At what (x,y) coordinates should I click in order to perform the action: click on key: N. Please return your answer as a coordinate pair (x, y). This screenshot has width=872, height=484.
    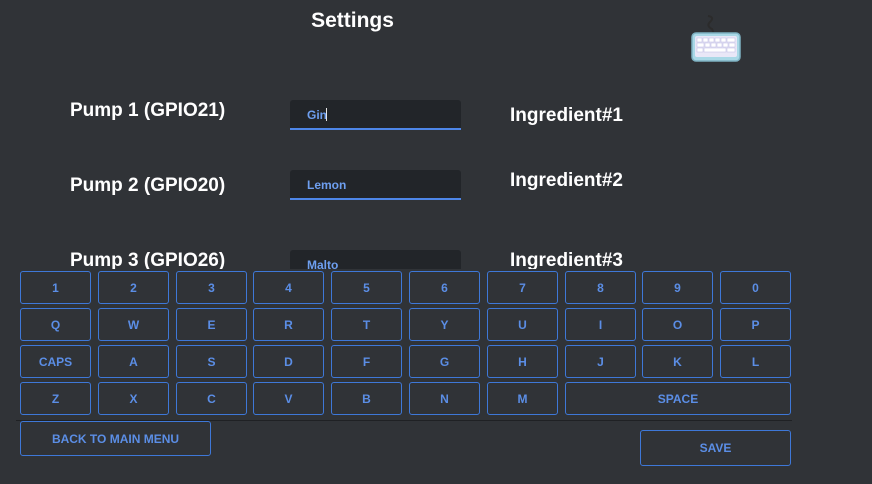
    Looking at the image, I should click on (444, 398).